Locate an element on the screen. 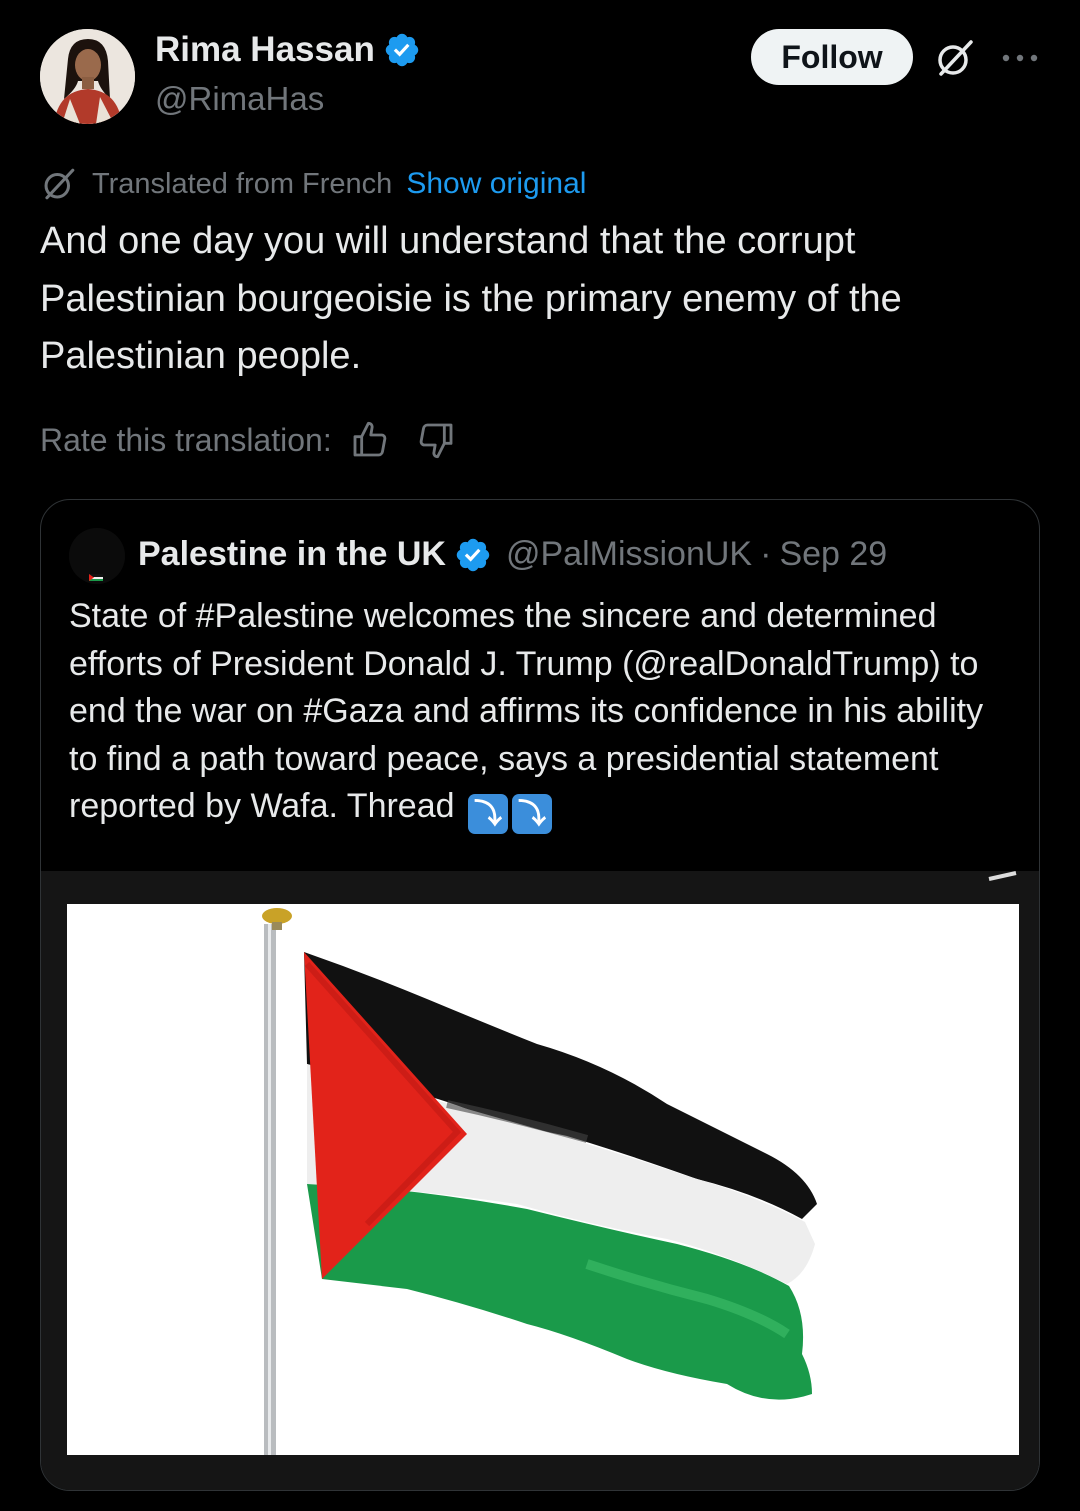 This screenshot has width=1080, height=1511. translated-from-label: Translated from French is located at coordinates (242, 183).